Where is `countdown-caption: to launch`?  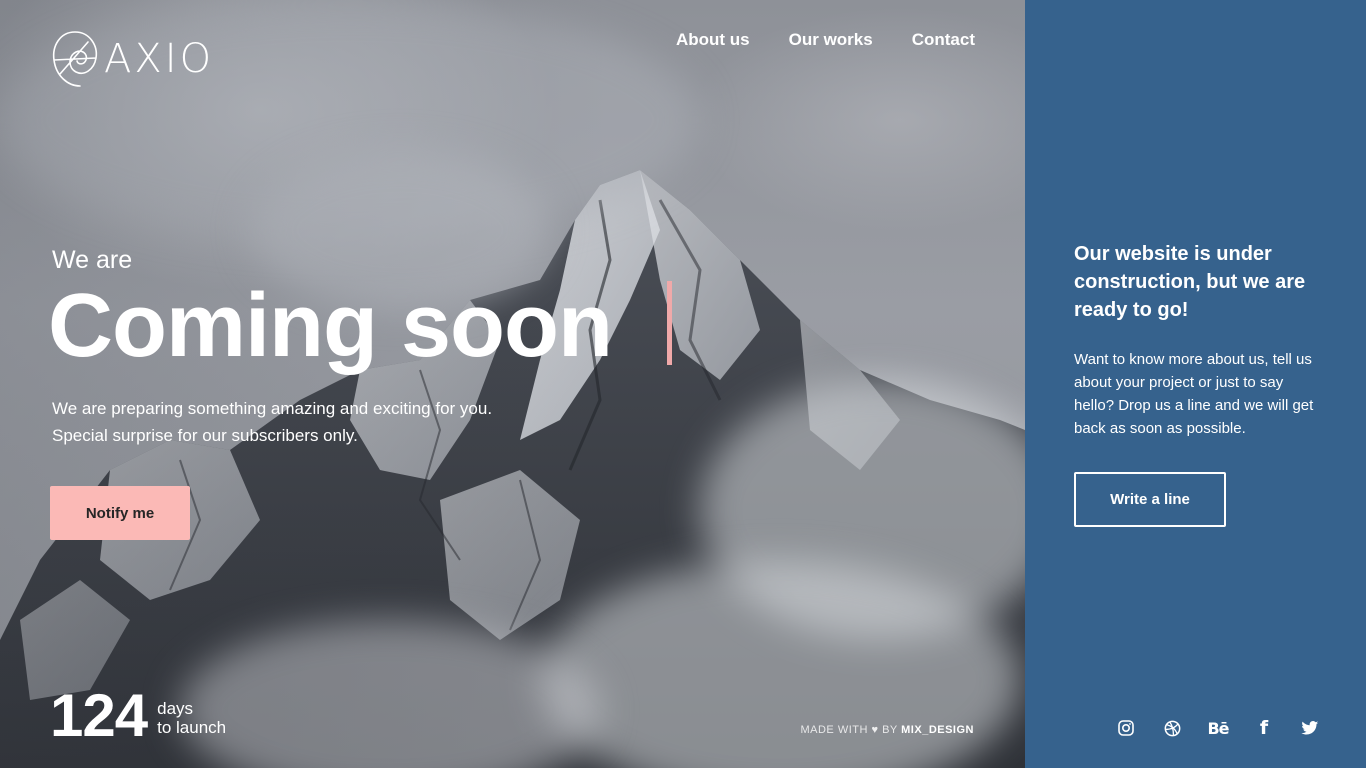 countdown-caption: to launch is located at coordinates (192, 727).